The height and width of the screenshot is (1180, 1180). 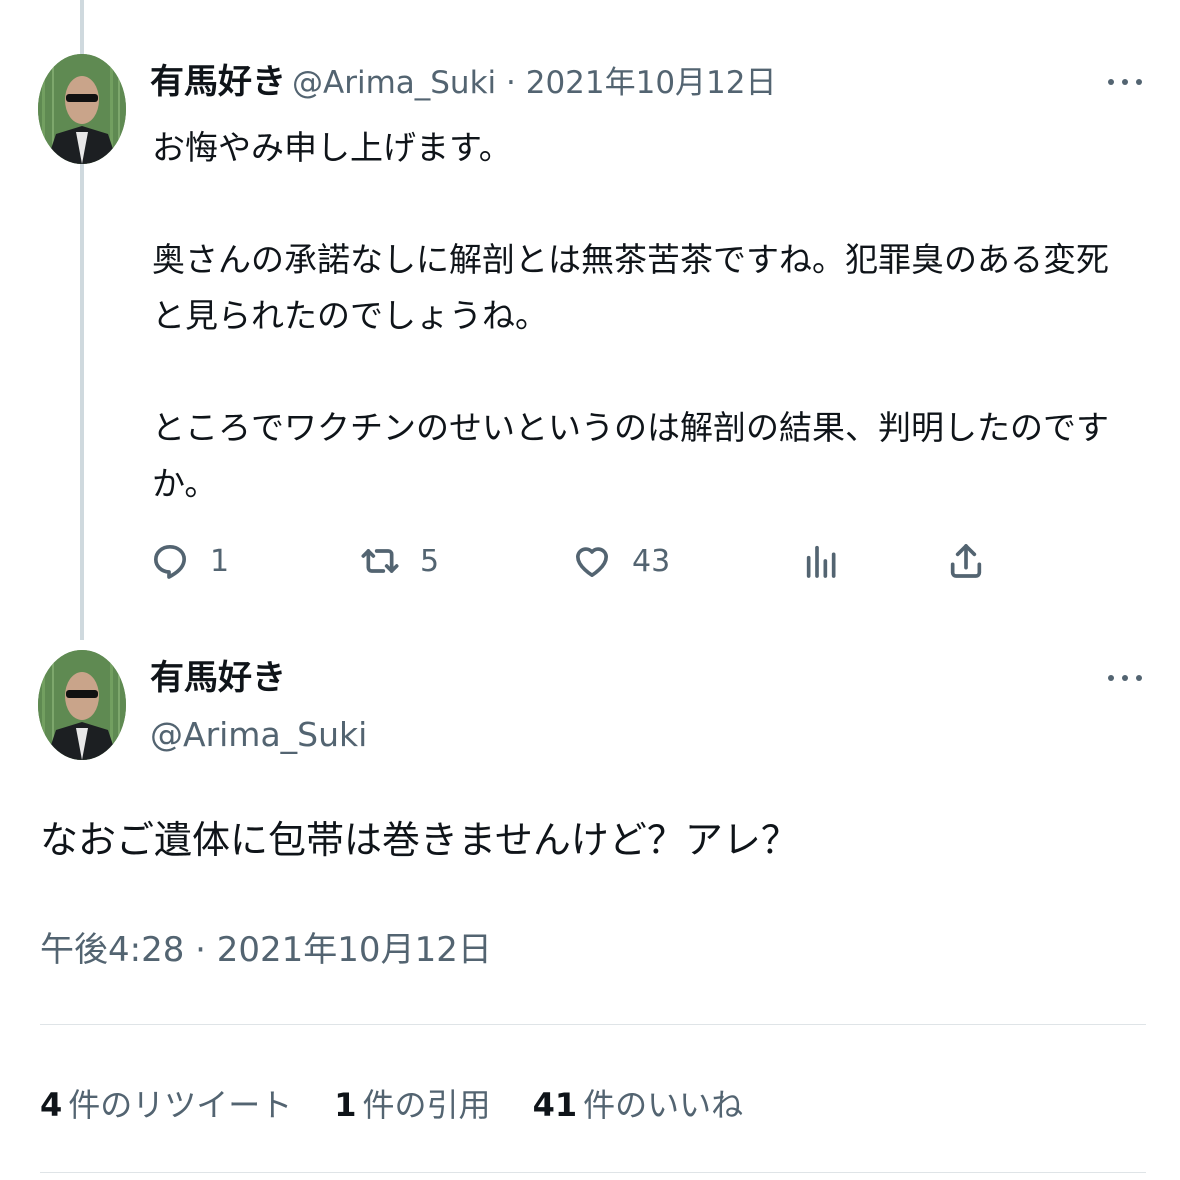 I want to click on main-display-name: 有馬好き, so click(x=218, y=678).